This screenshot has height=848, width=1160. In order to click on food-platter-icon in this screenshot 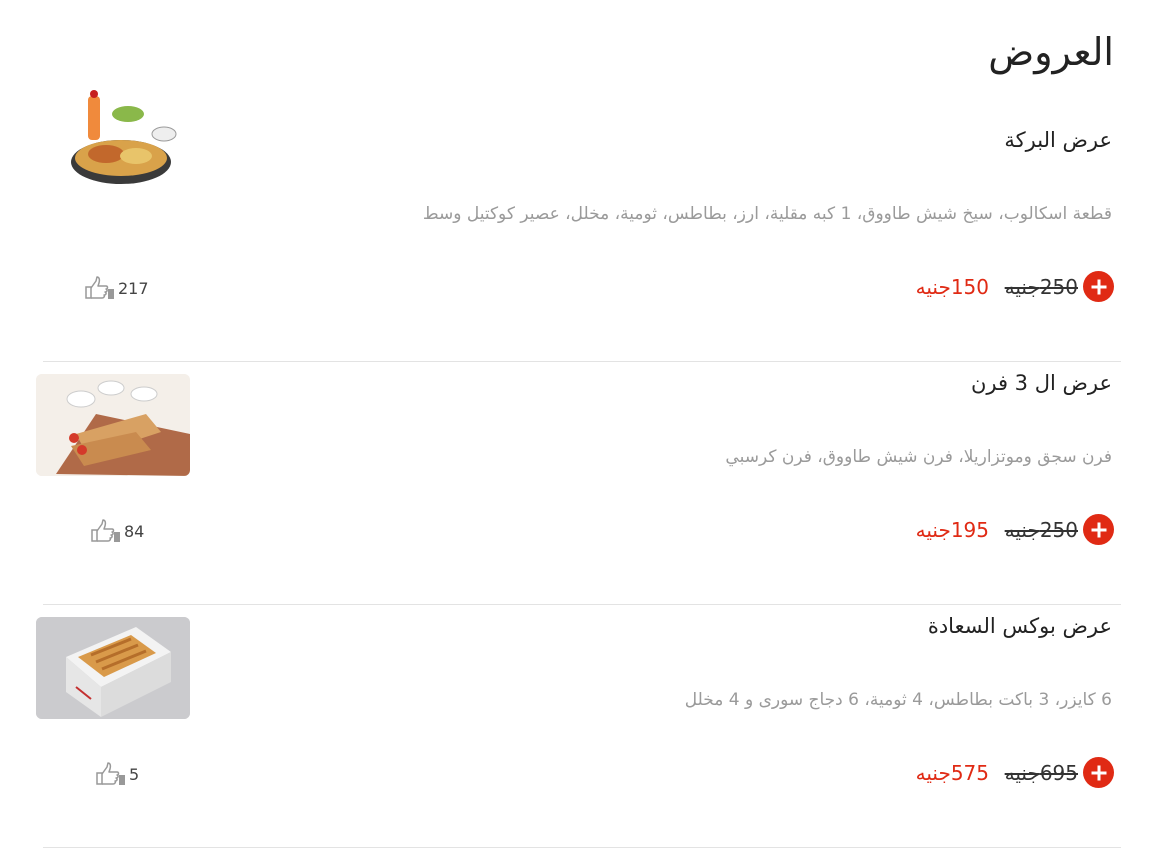, I will do `click(124, 137)`.